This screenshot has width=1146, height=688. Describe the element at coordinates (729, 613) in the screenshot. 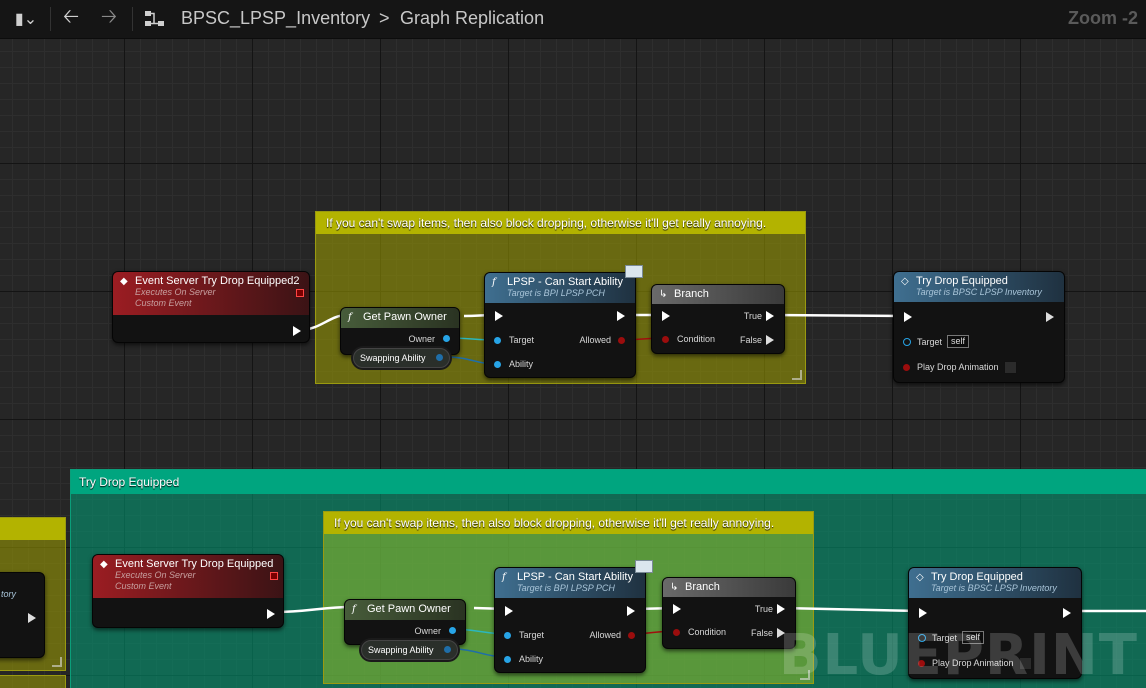

I see `node-branch-2: ↳ Branch True Condition False` at that location.